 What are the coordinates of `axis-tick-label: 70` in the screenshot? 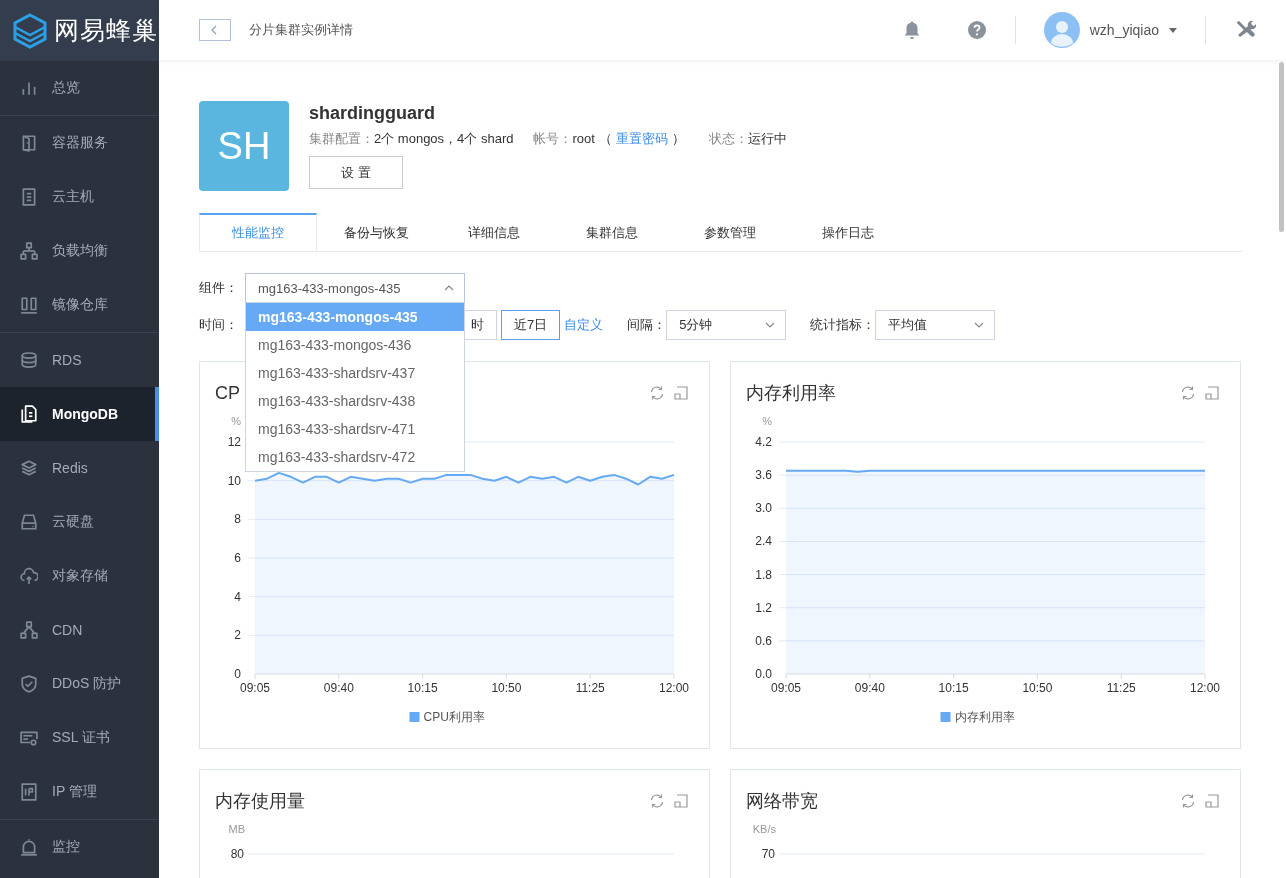 It's located at (768, 854).